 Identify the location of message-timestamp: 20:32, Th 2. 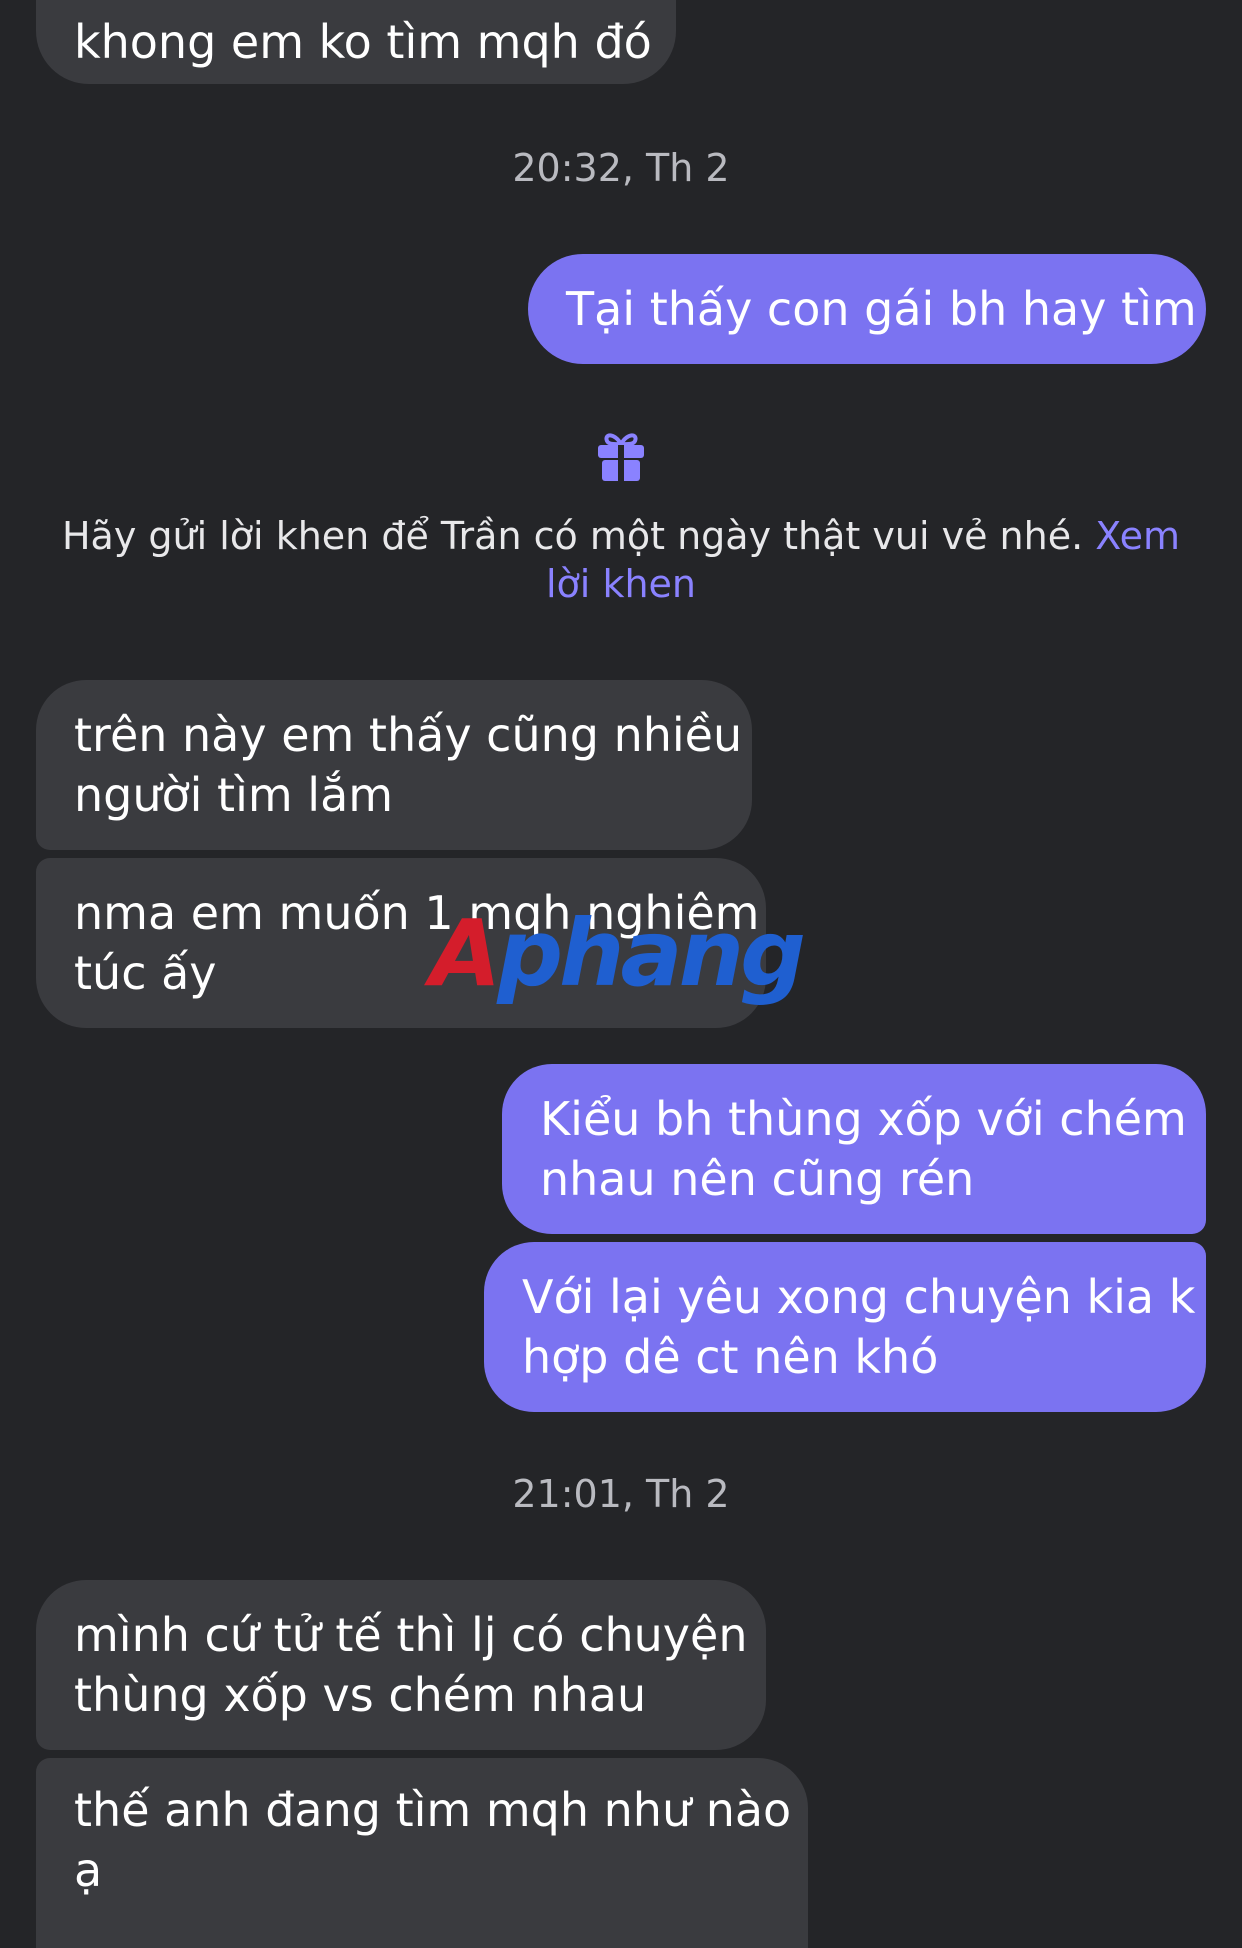
(621, 168).